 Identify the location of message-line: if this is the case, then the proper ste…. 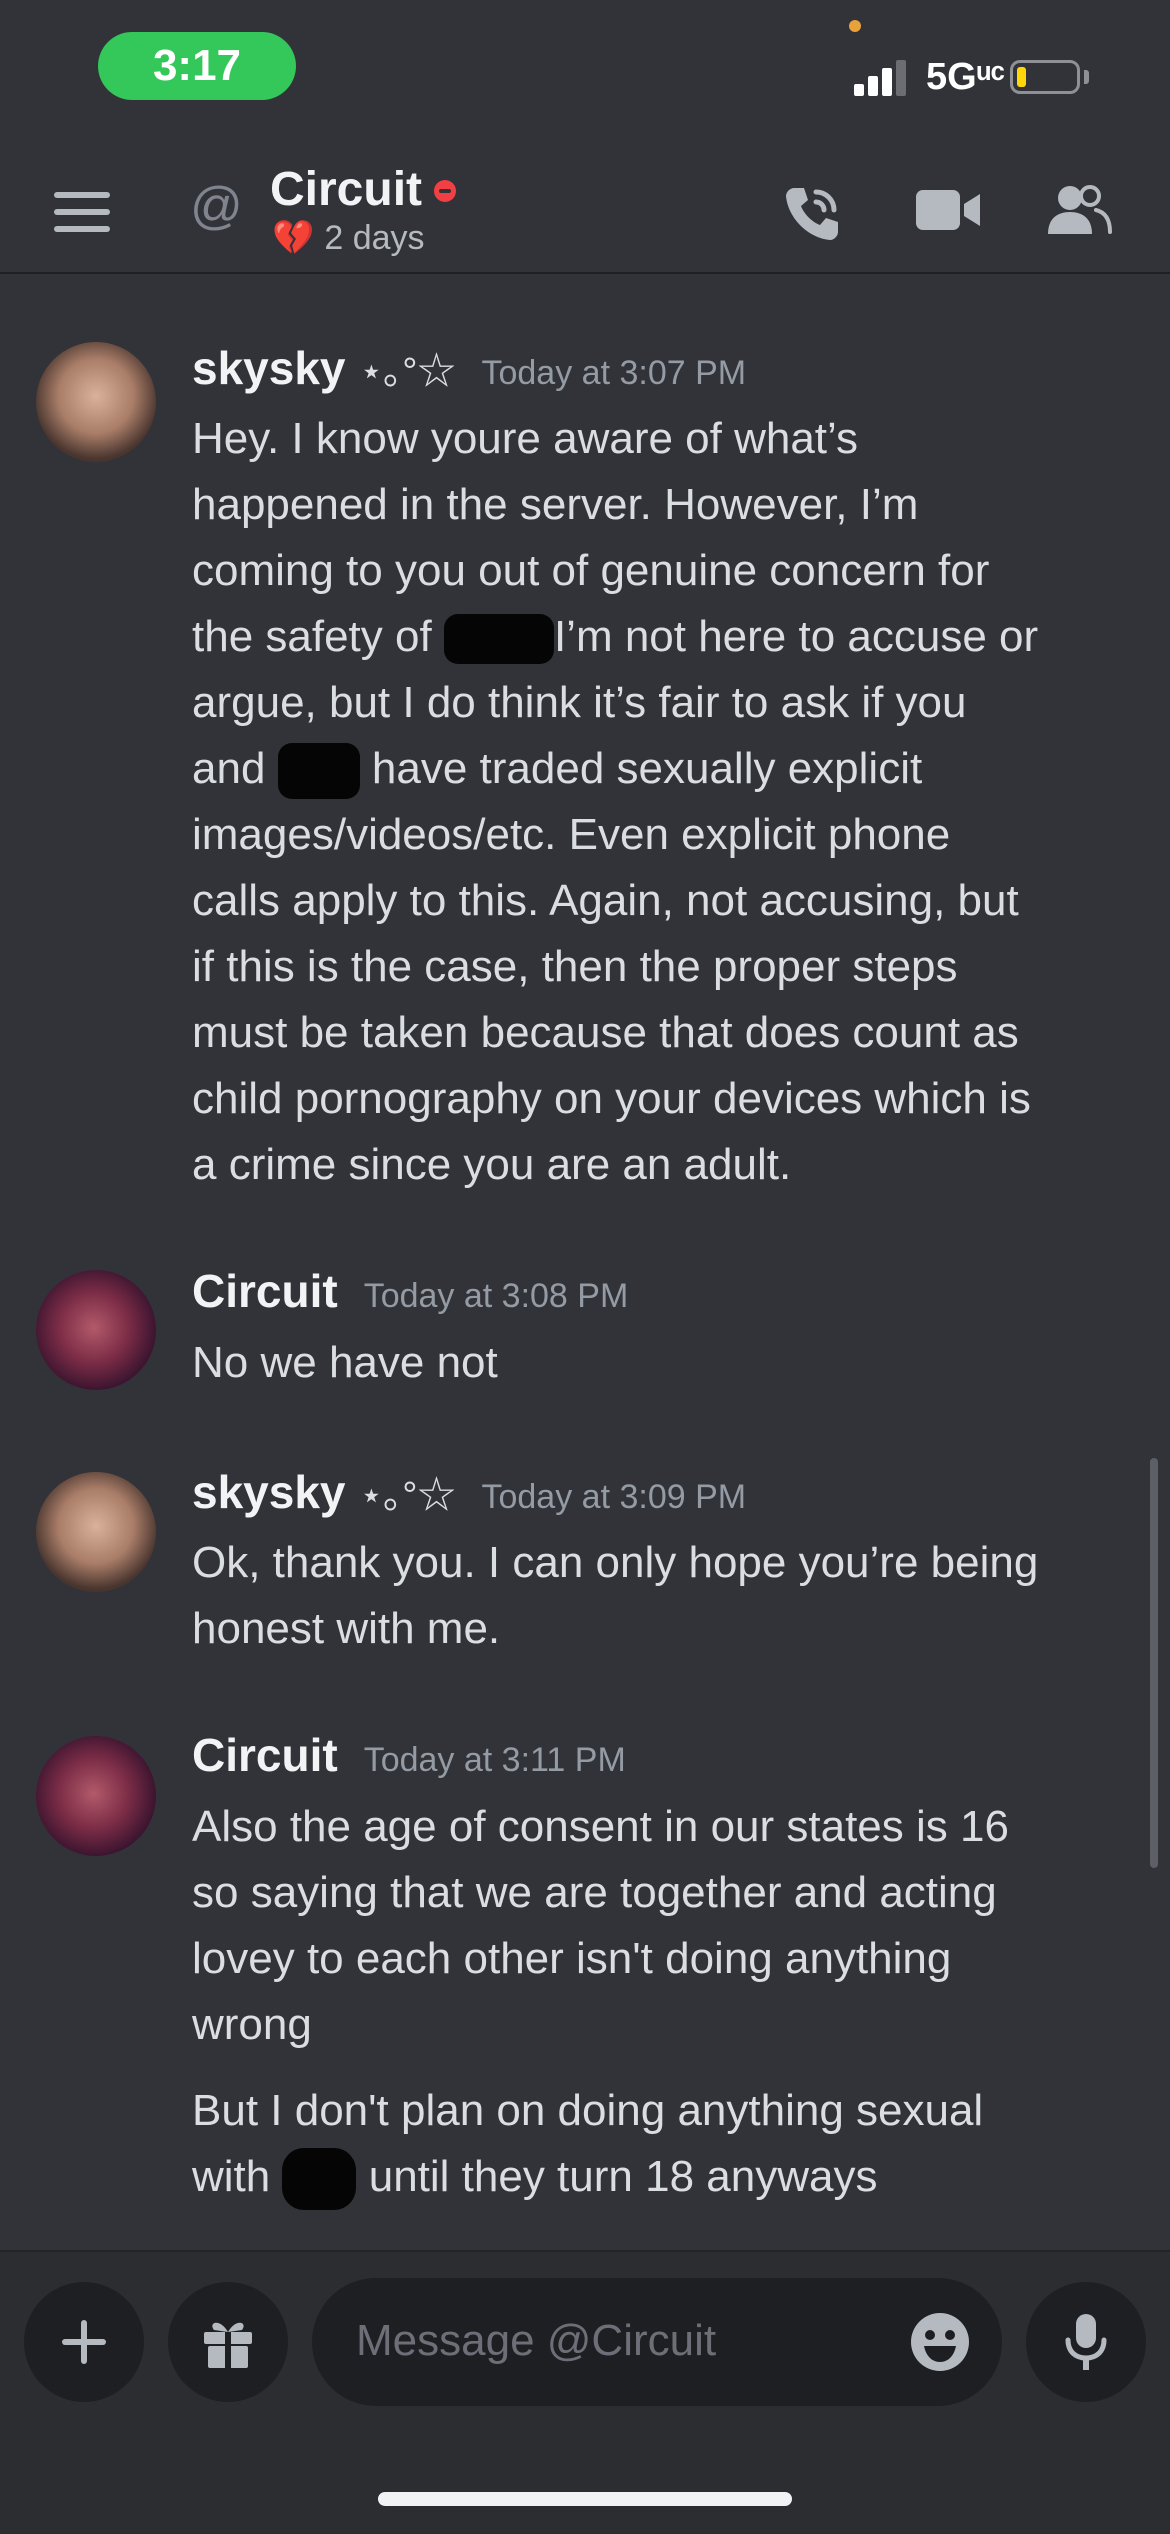
(575, 966).